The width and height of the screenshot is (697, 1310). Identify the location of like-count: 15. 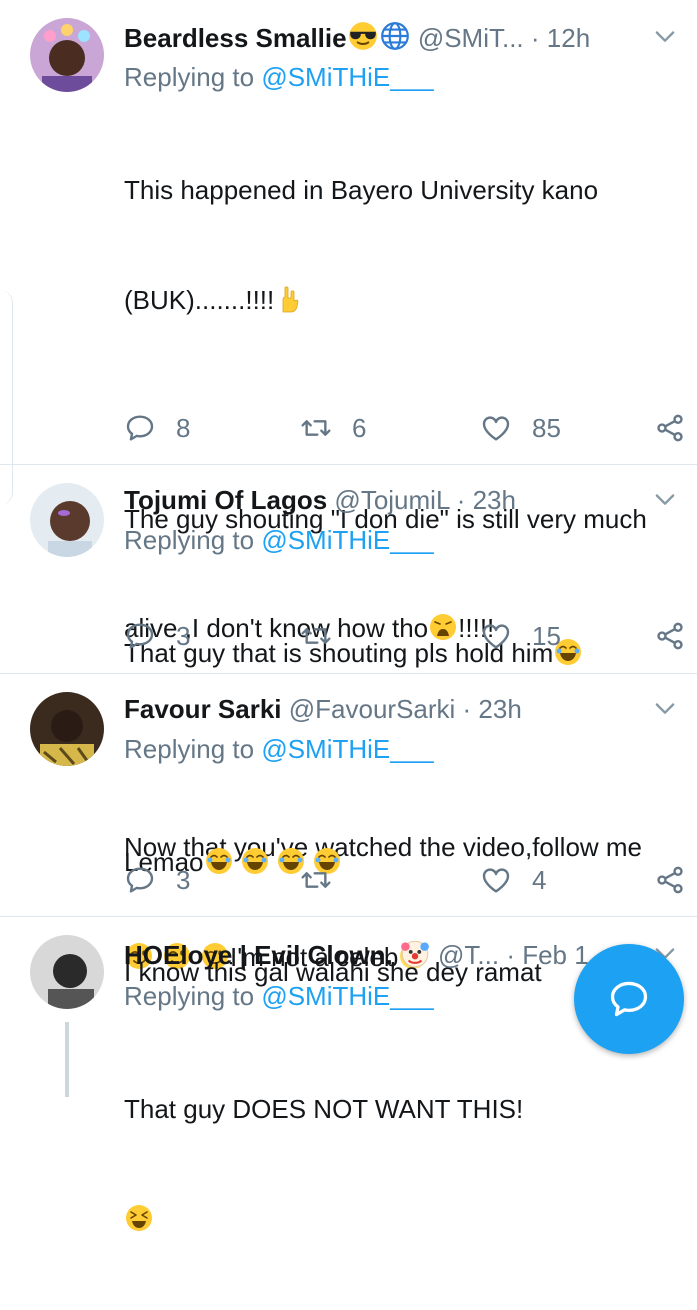
(546, 636).